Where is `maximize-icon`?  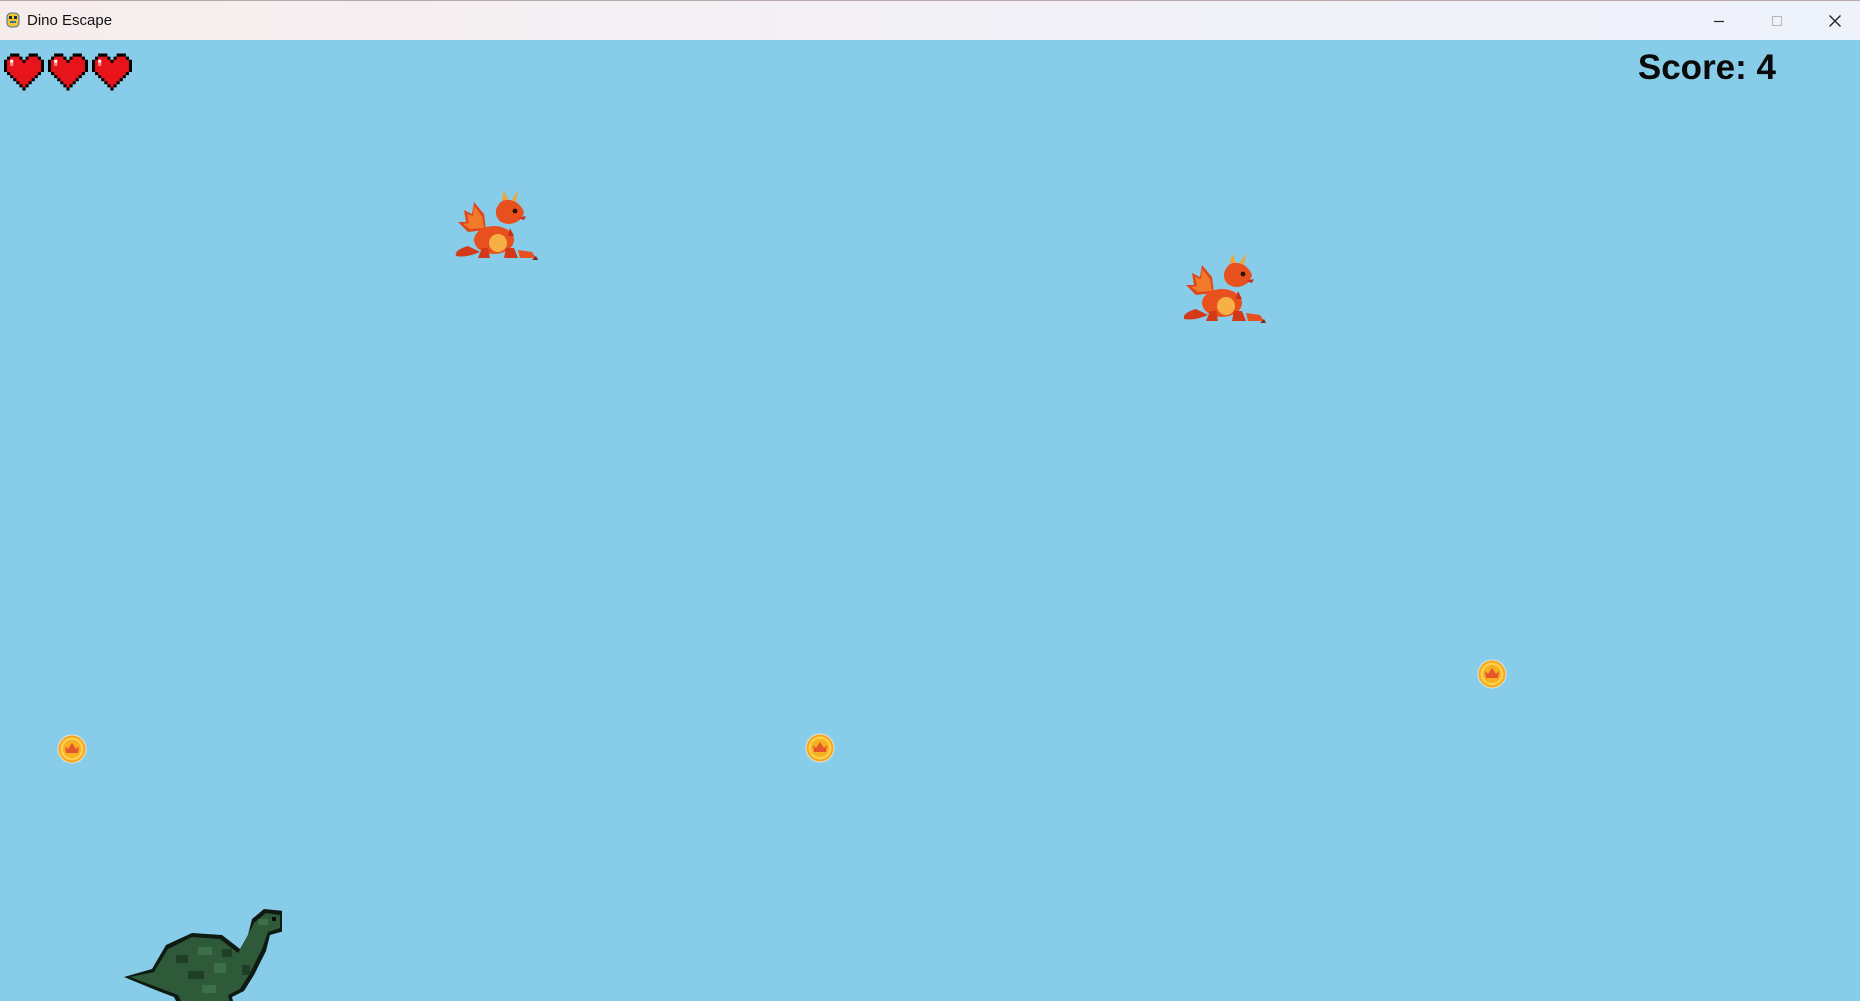 maximize-icon is located at coordinates (1777, 21).